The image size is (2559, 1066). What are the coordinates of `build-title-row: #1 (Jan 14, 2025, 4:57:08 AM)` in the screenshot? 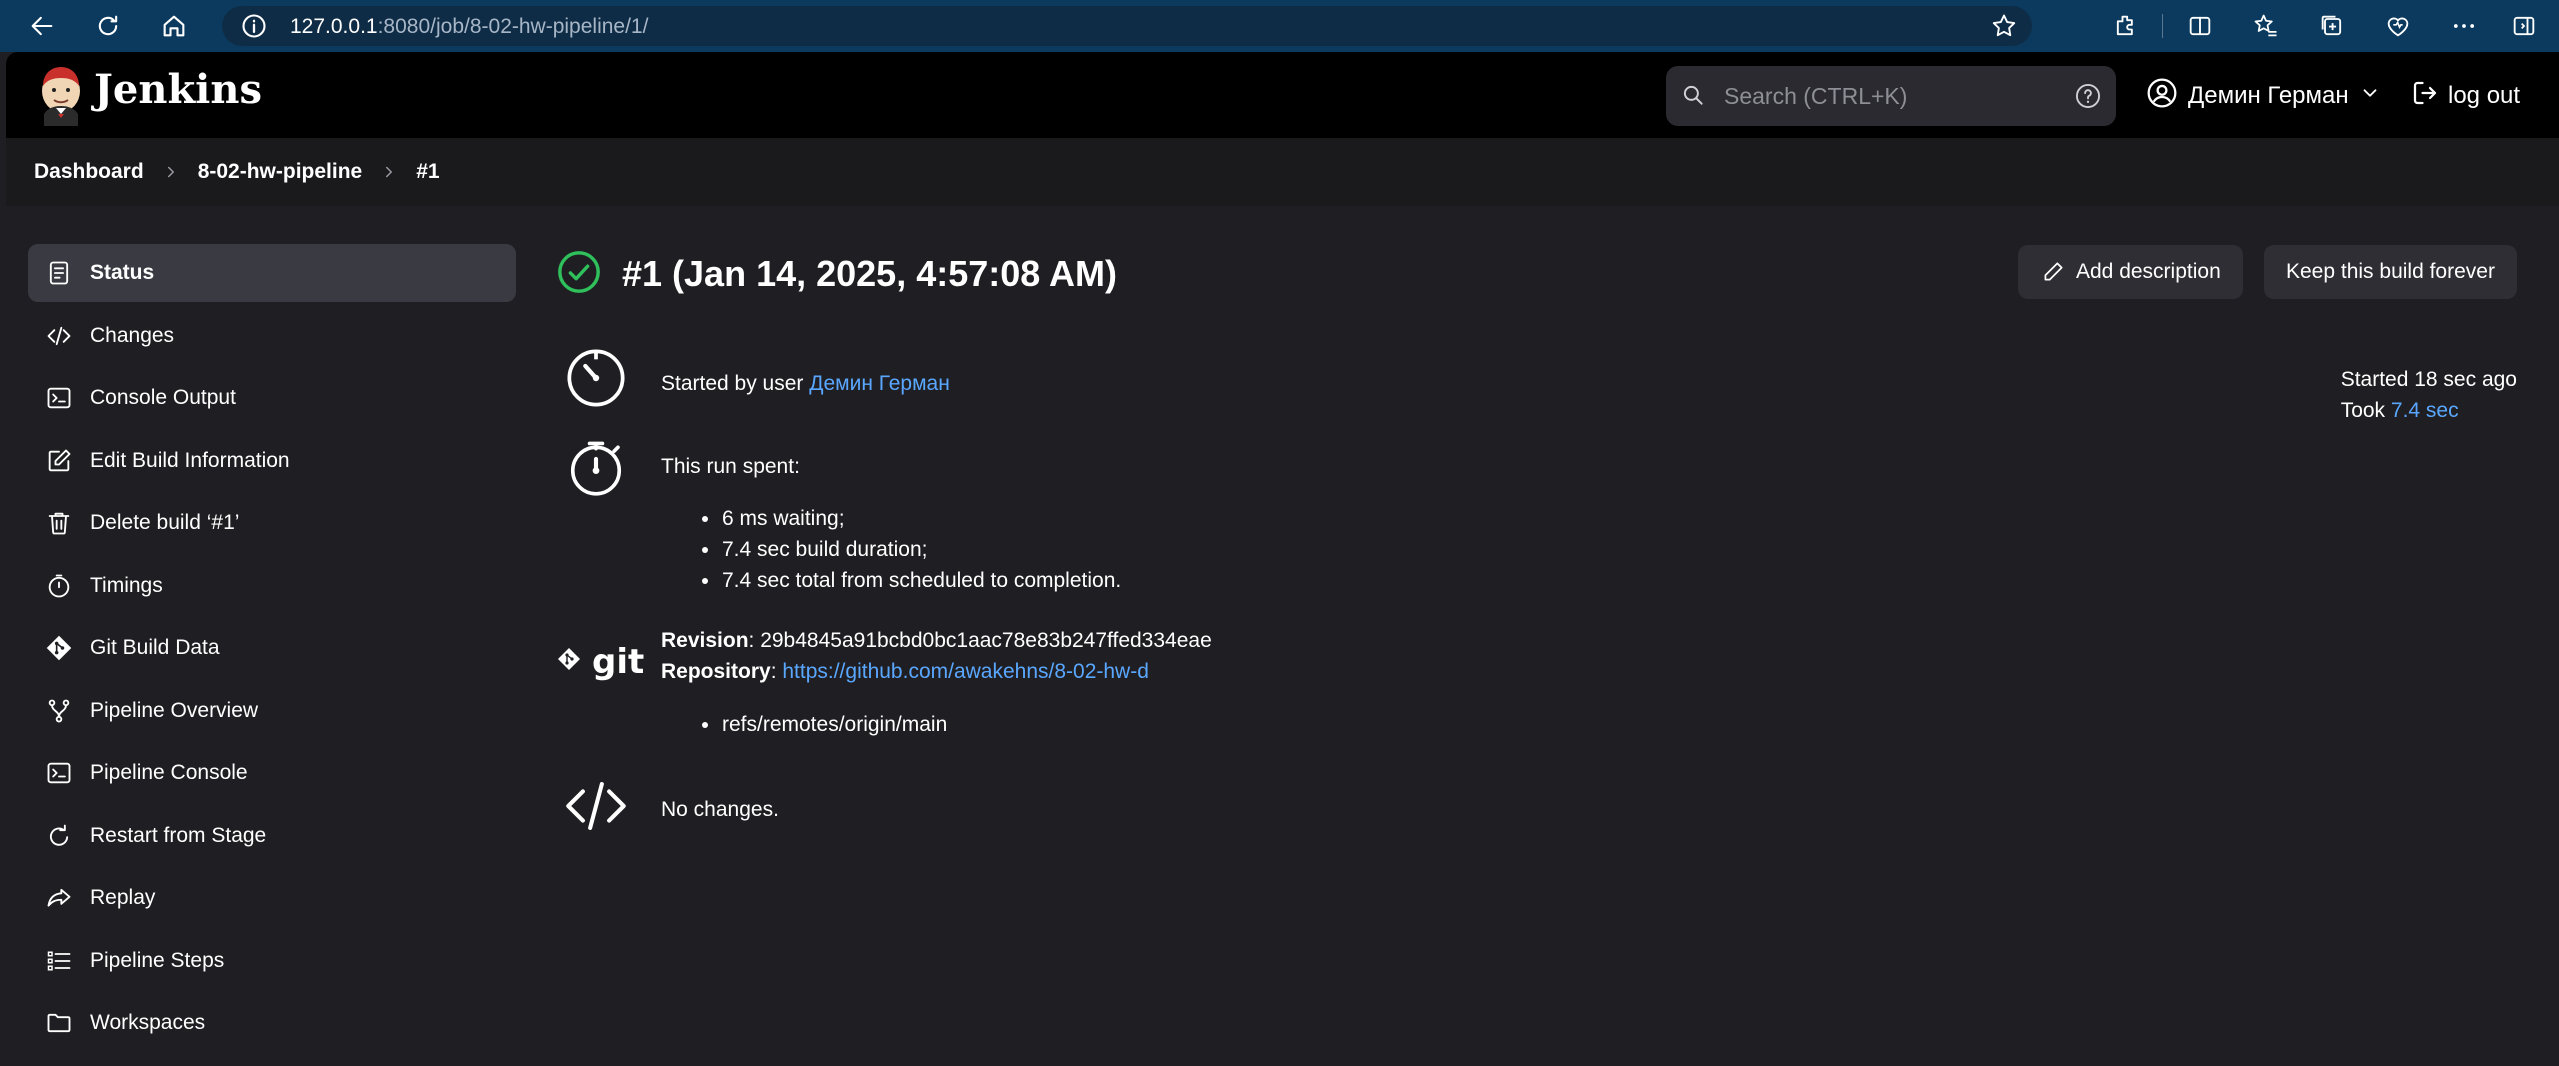 It's located at (836, 274).